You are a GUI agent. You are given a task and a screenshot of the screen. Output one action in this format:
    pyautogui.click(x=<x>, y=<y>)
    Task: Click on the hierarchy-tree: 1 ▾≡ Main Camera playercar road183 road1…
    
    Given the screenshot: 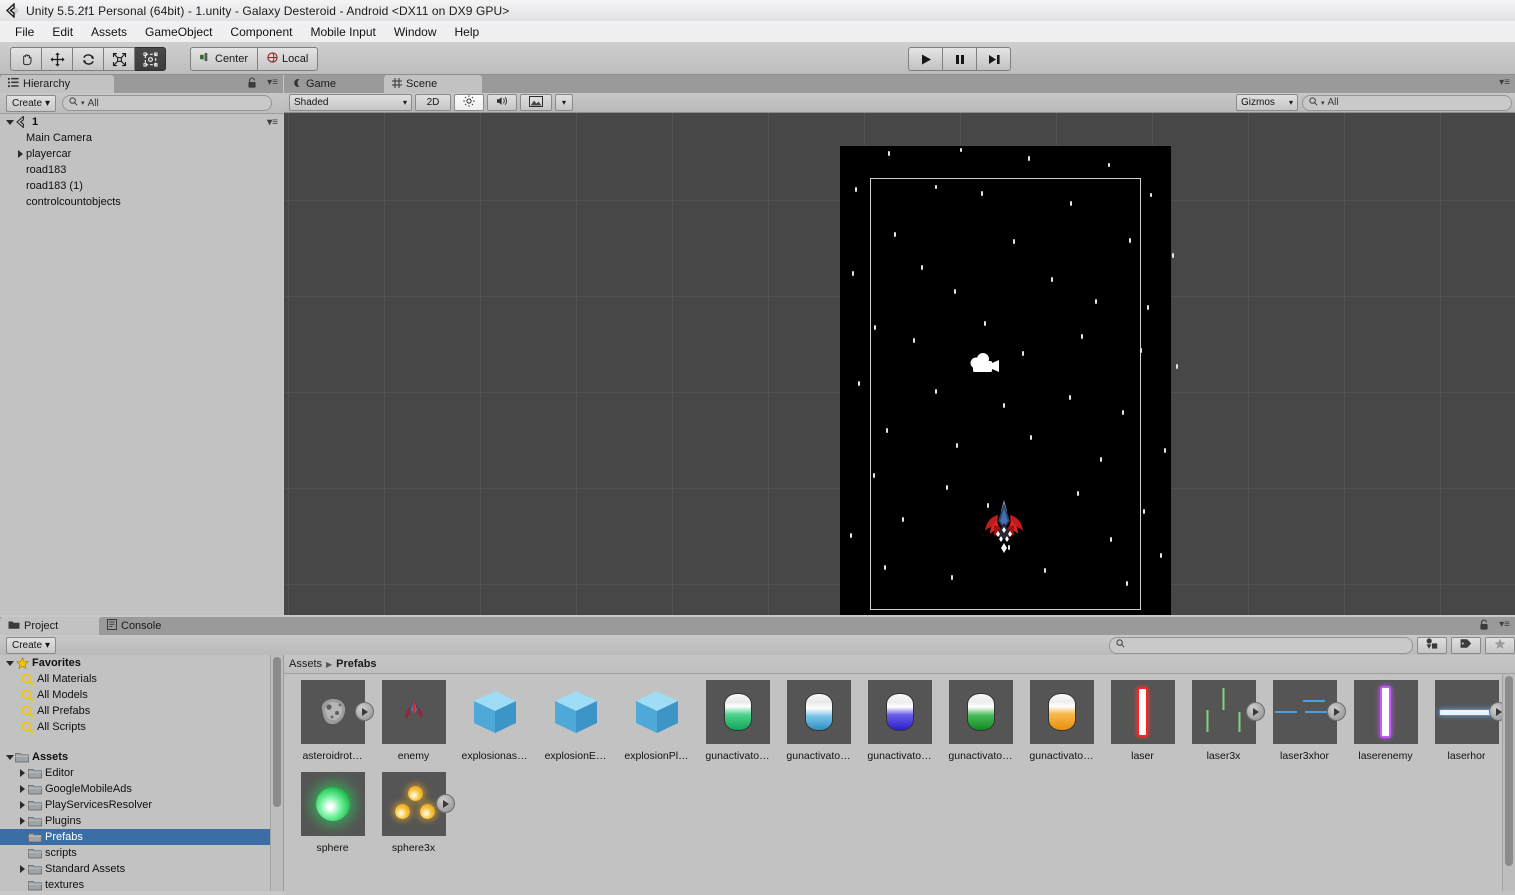 What is the action you would take?
    pyautogui.click(x=141, y=364)
    